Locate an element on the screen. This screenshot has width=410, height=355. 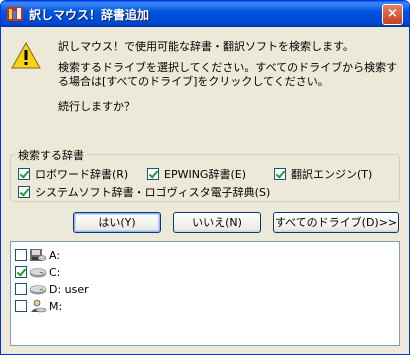
drive-d-checkbox is located at coordinates (21, 289).